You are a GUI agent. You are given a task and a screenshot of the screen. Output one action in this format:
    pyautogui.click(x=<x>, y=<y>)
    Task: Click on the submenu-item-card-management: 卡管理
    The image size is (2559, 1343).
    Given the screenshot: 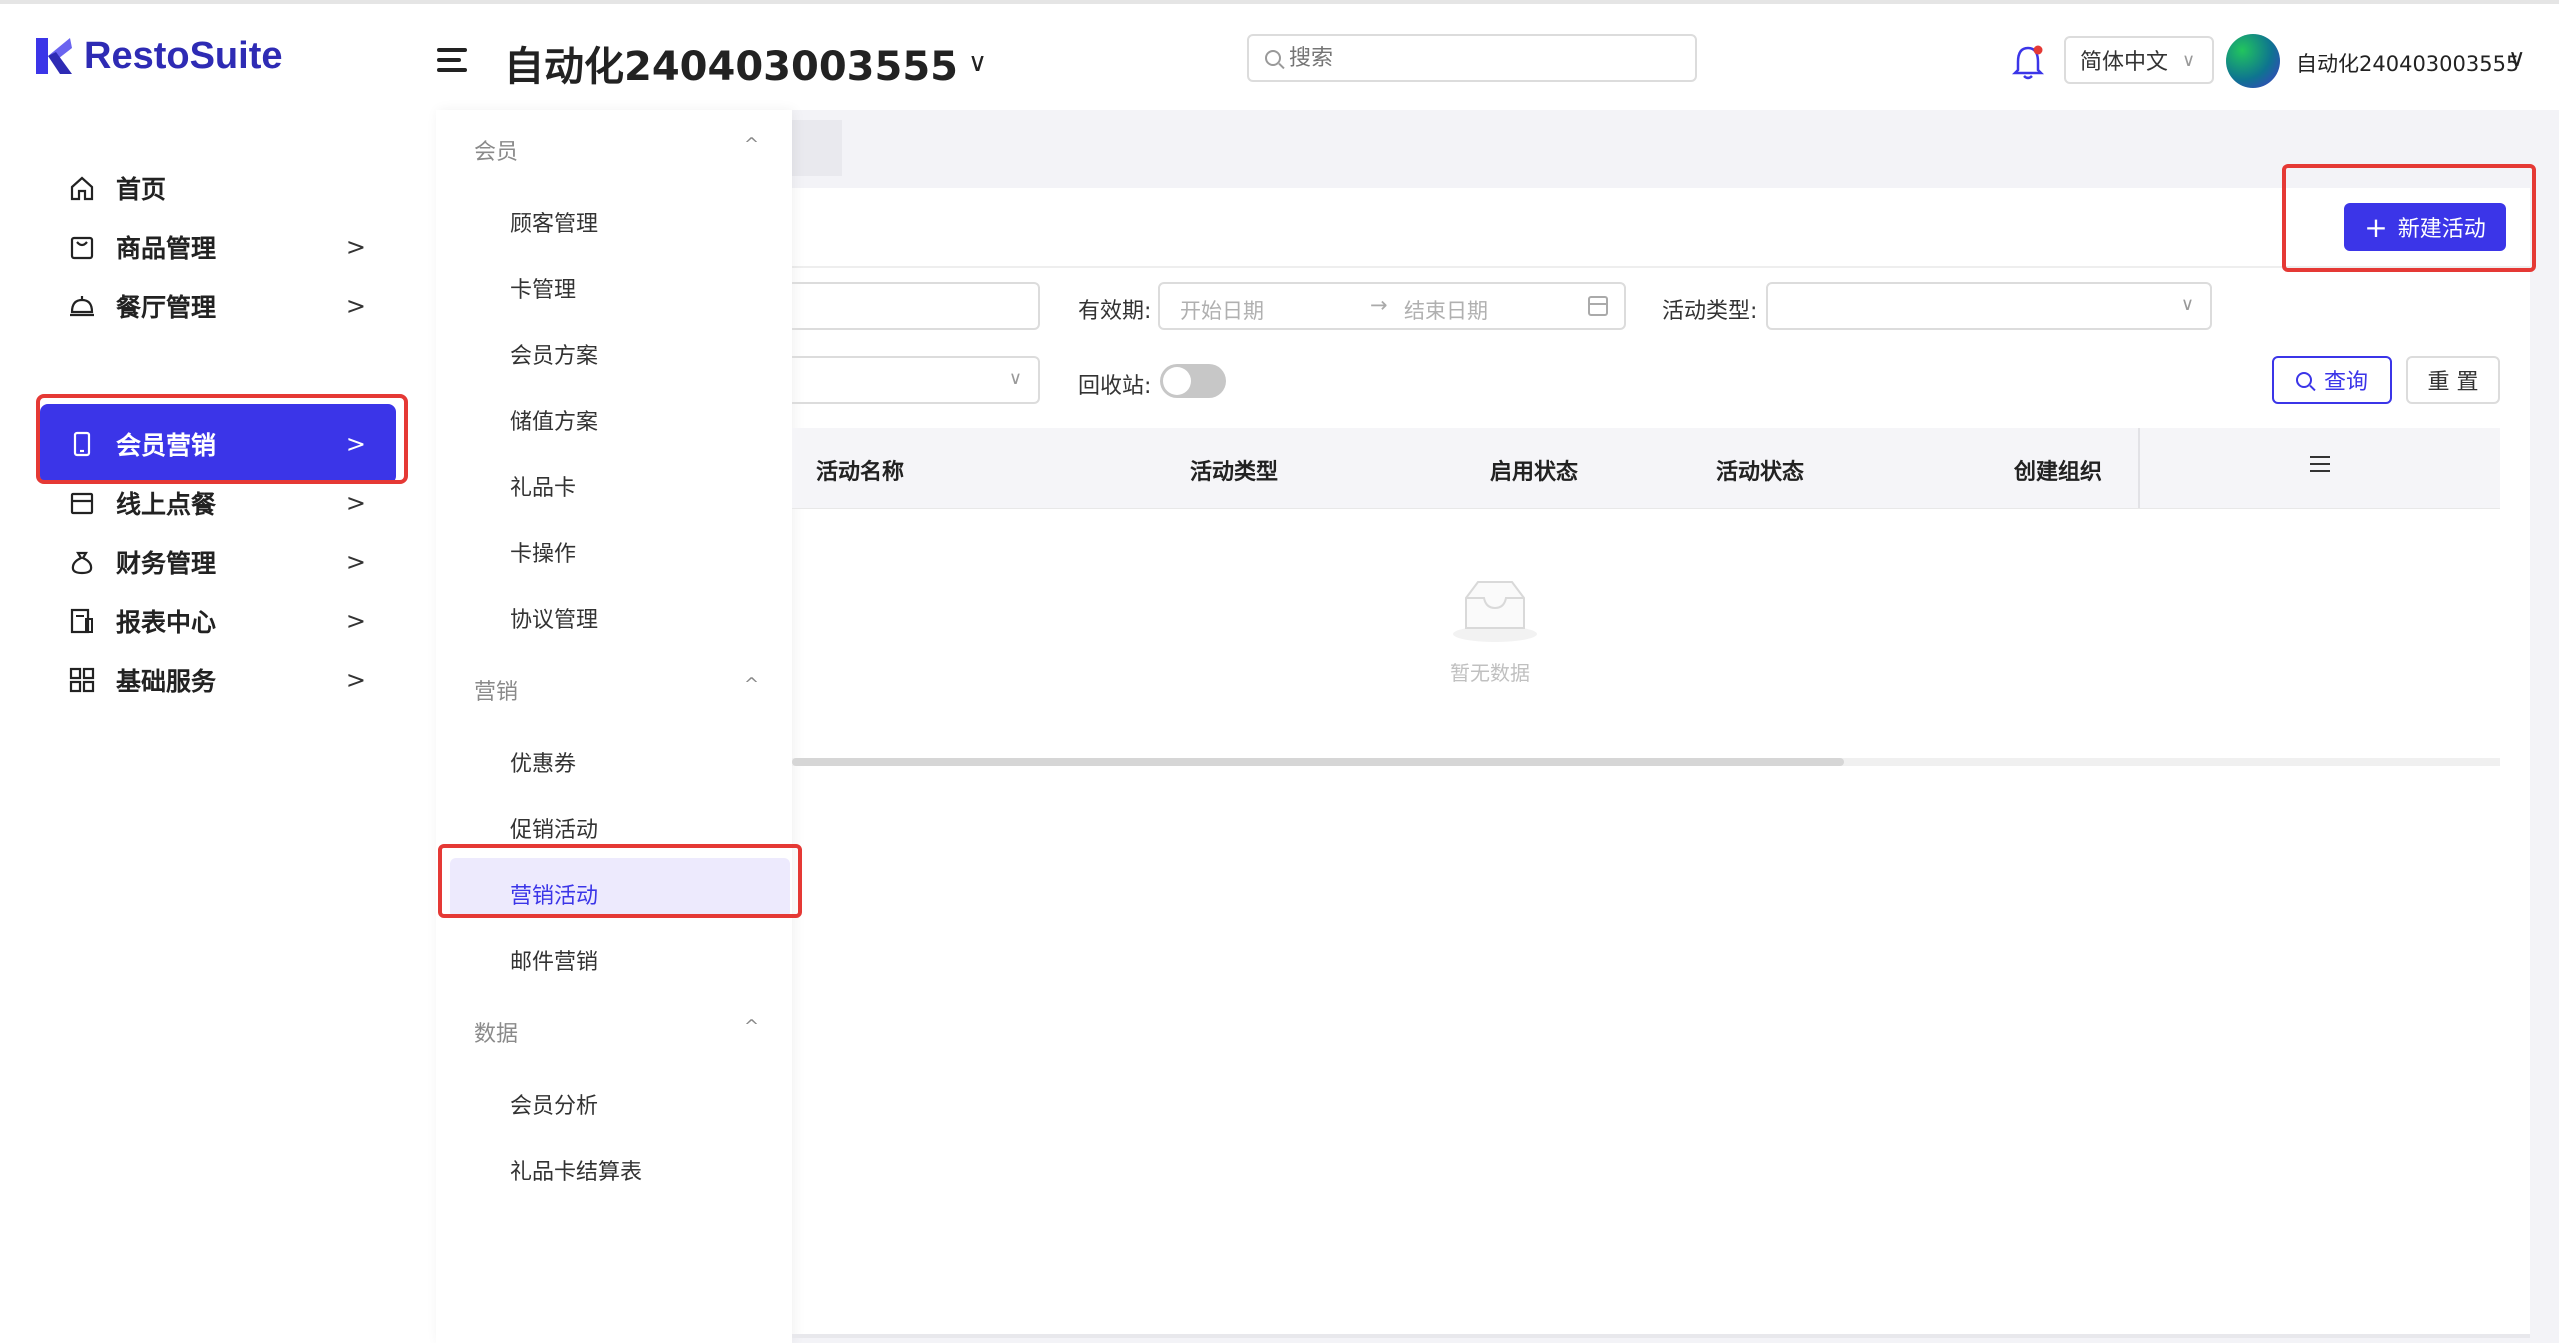 What is the action you would take?
    pyautogui.click(x=543, y=288)
    